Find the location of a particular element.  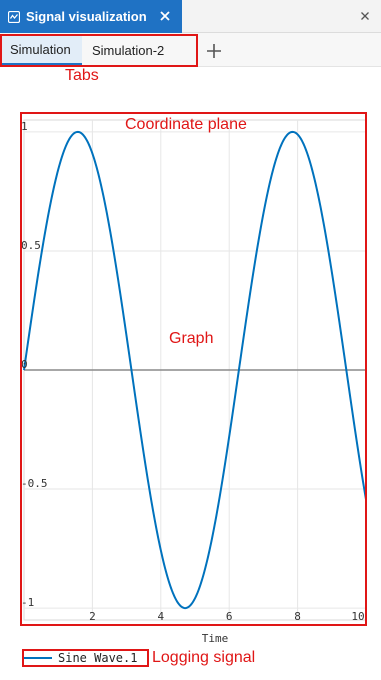

close-panel-icon is located at coordinates (365, 16).